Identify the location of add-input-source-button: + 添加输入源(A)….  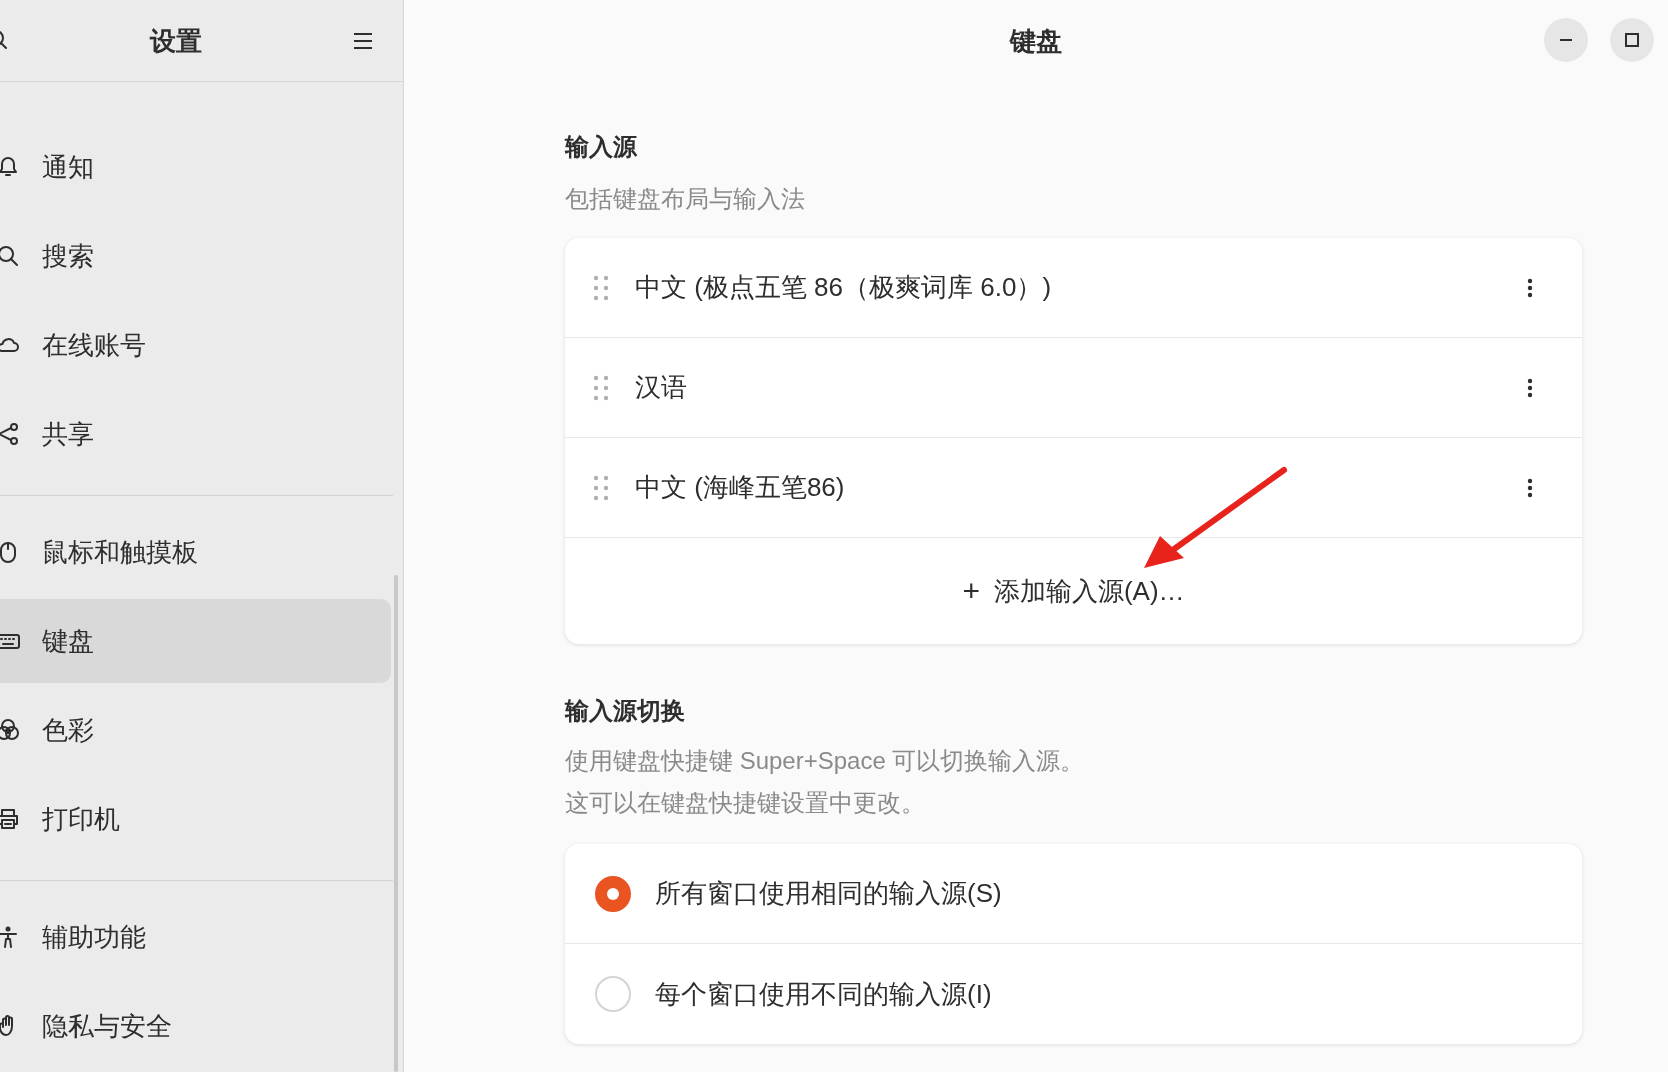
(1073, 591).